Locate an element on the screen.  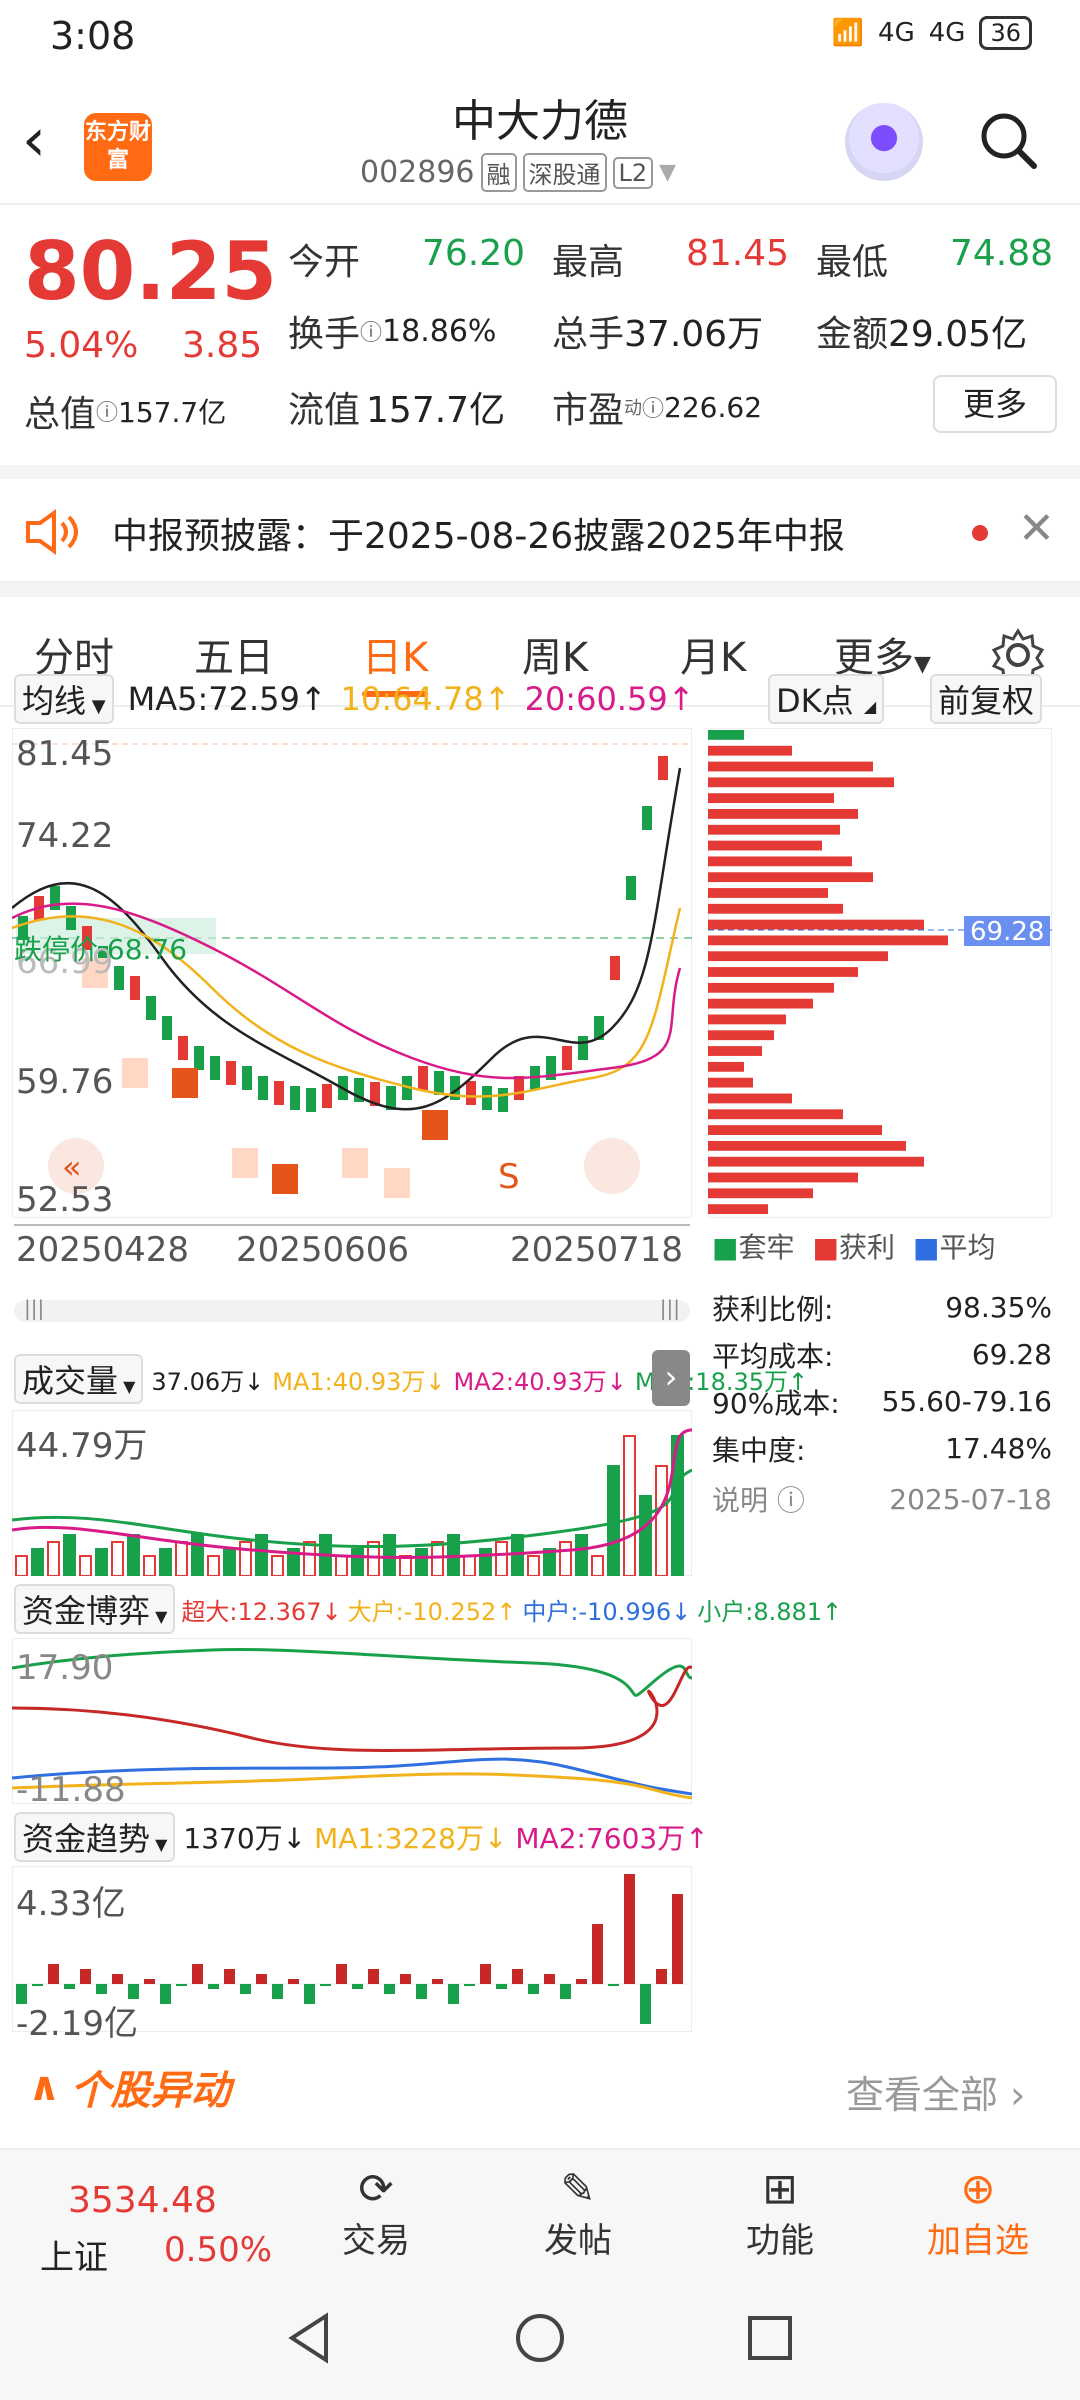
stock-code: 002896 is located at coordinates (417, 172).